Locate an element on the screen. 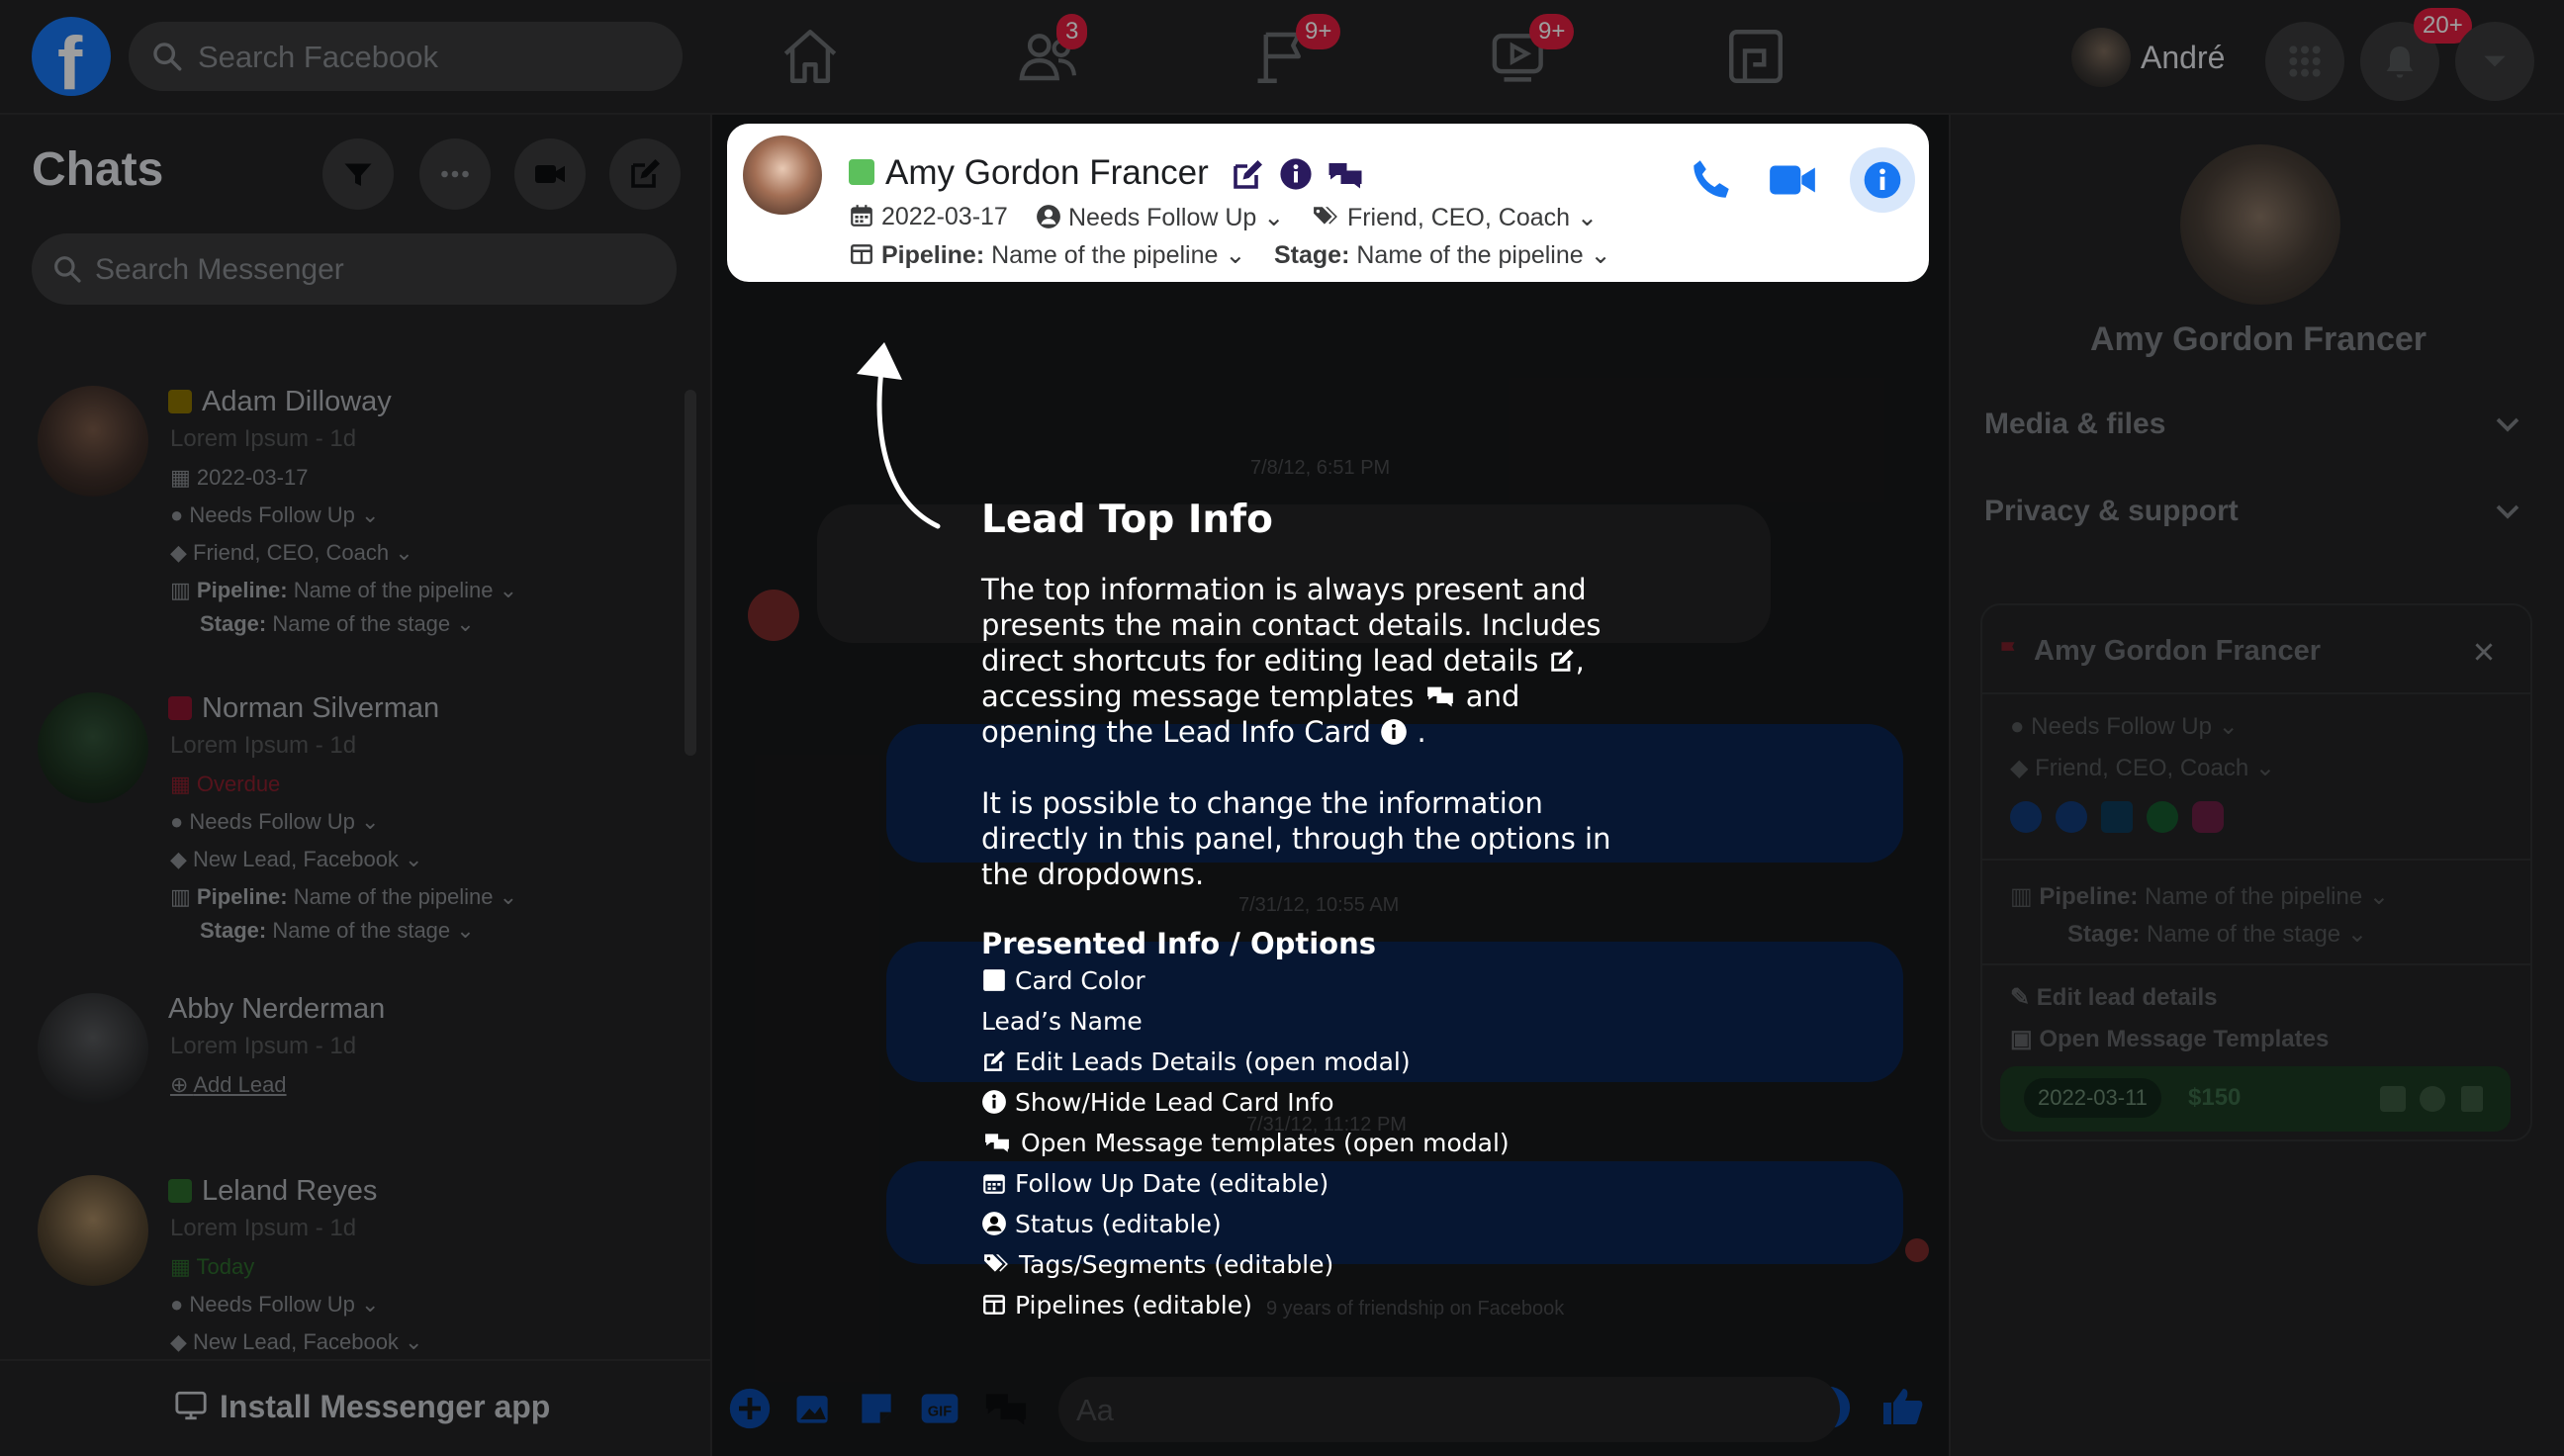 The width and height of the screenshot is (2564, 1456). option-show-hide: Show/Hide Lead Card Info is located at coordinates (1157, 1102).